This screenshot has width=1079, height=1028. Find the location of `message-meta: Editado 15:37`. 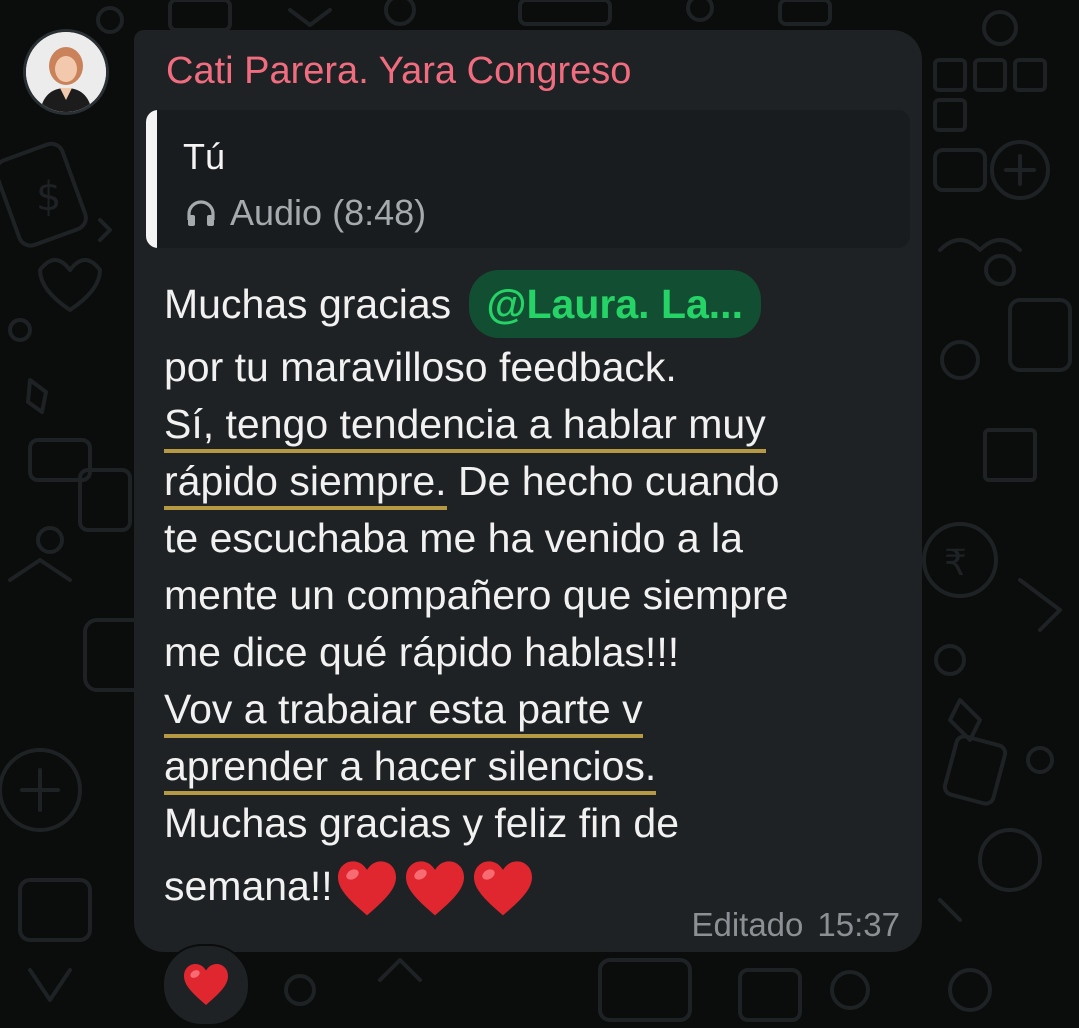

message-meta: Editado 15:37 is located at coordinates (795, 925).